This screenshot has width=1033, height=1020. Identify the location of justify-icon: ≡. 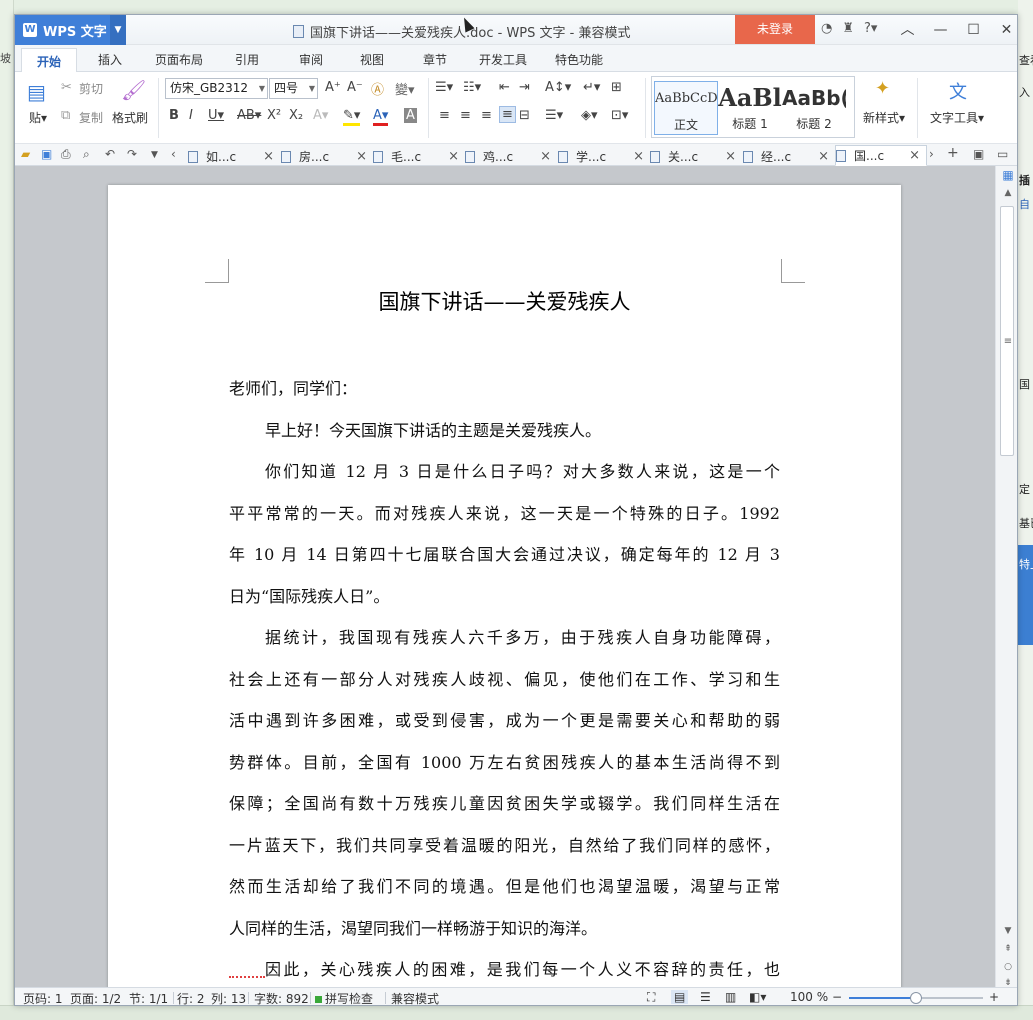
(507, 114).